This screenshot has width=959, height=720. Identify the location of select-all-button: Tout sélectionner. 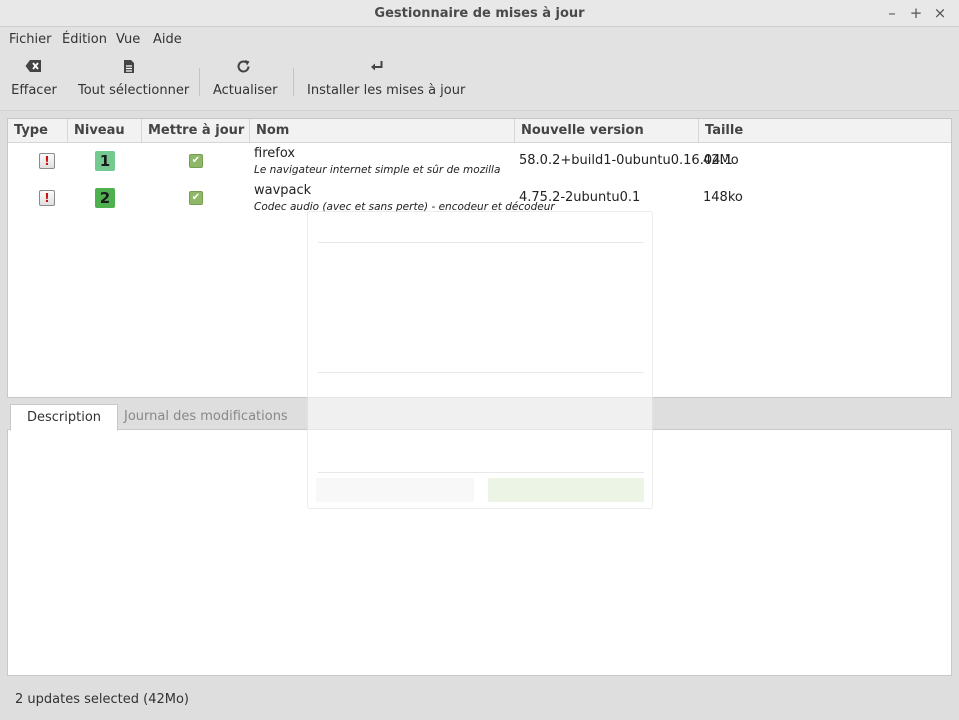
(134, 82).